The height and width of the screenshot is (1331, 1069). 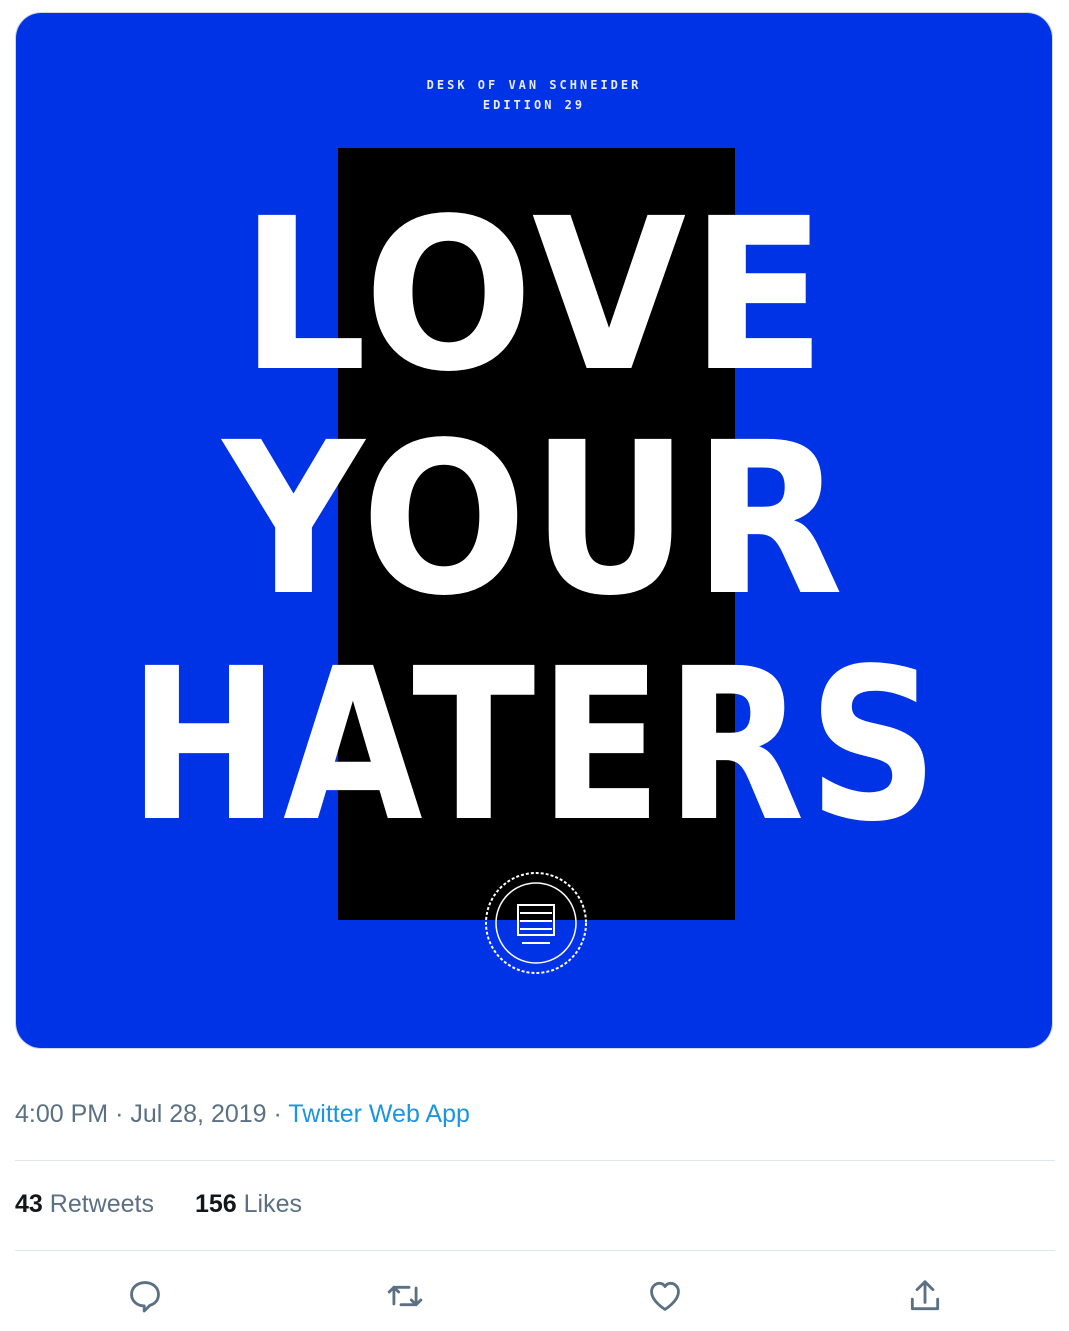 I want to click on retweets-stat: 43 Retweets, so click(x=84, y=1204).